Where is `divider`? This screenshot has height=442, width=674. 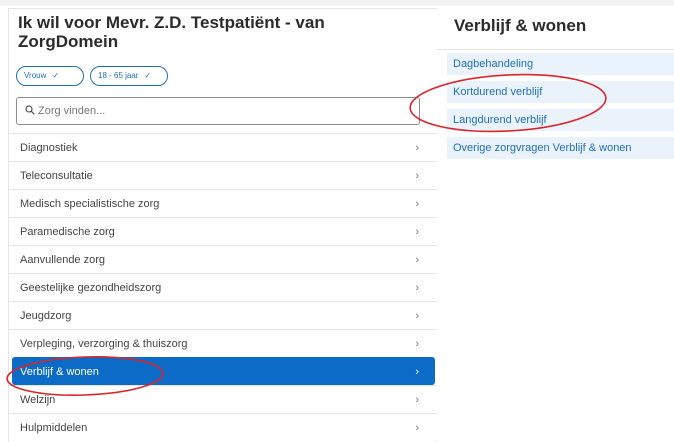
divider is located at coordinates (555, 49).